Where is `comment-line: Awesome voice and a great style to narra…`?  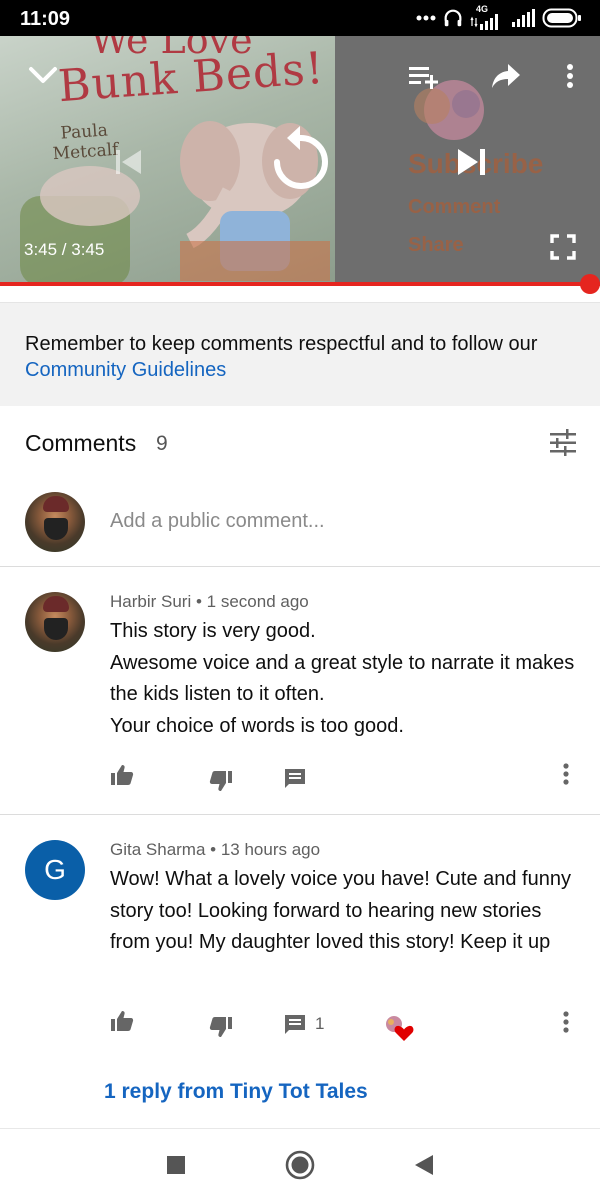 comment-line: Awesome voice and a great style to narra… is located at coordinates (342, 678).